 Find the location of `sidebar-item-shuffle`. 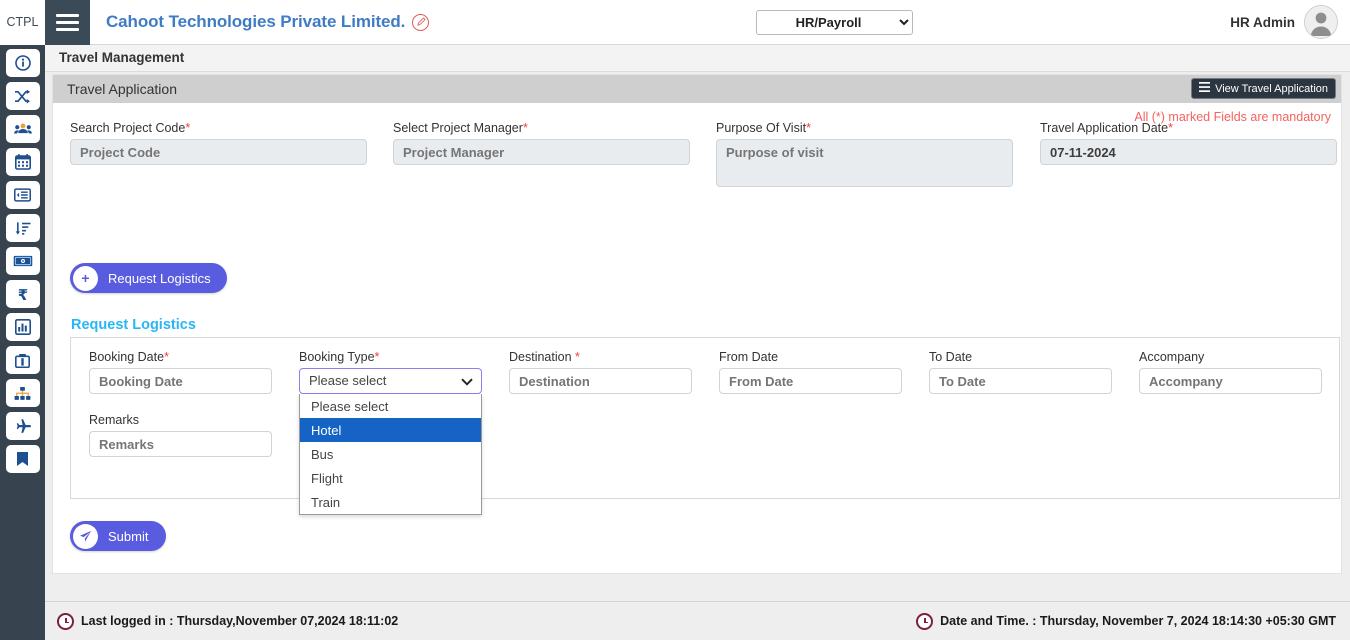

sidebar-item-shuffle is located at coordinates (22, 96).